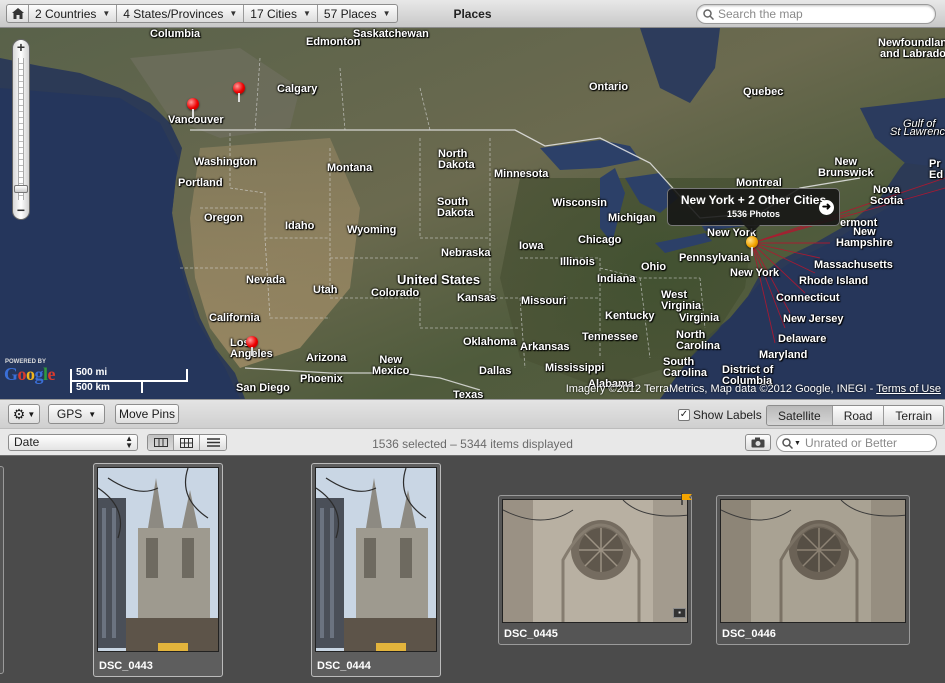  I want to click on map-label: Maryland, so click(783, 355).